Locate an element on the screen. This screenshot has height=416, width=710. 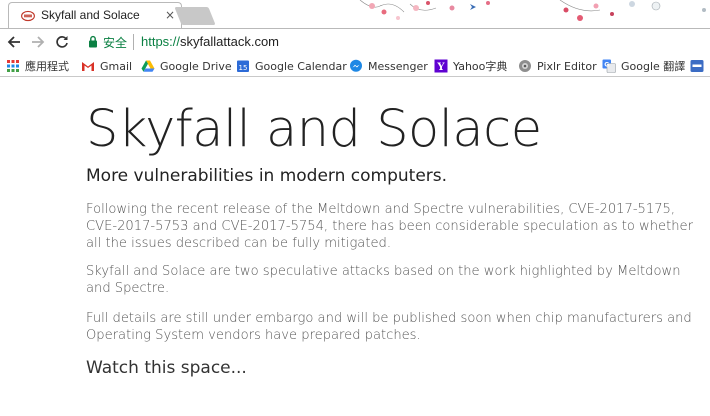
forward-arrow-icon is located at coordinates (38, 42).